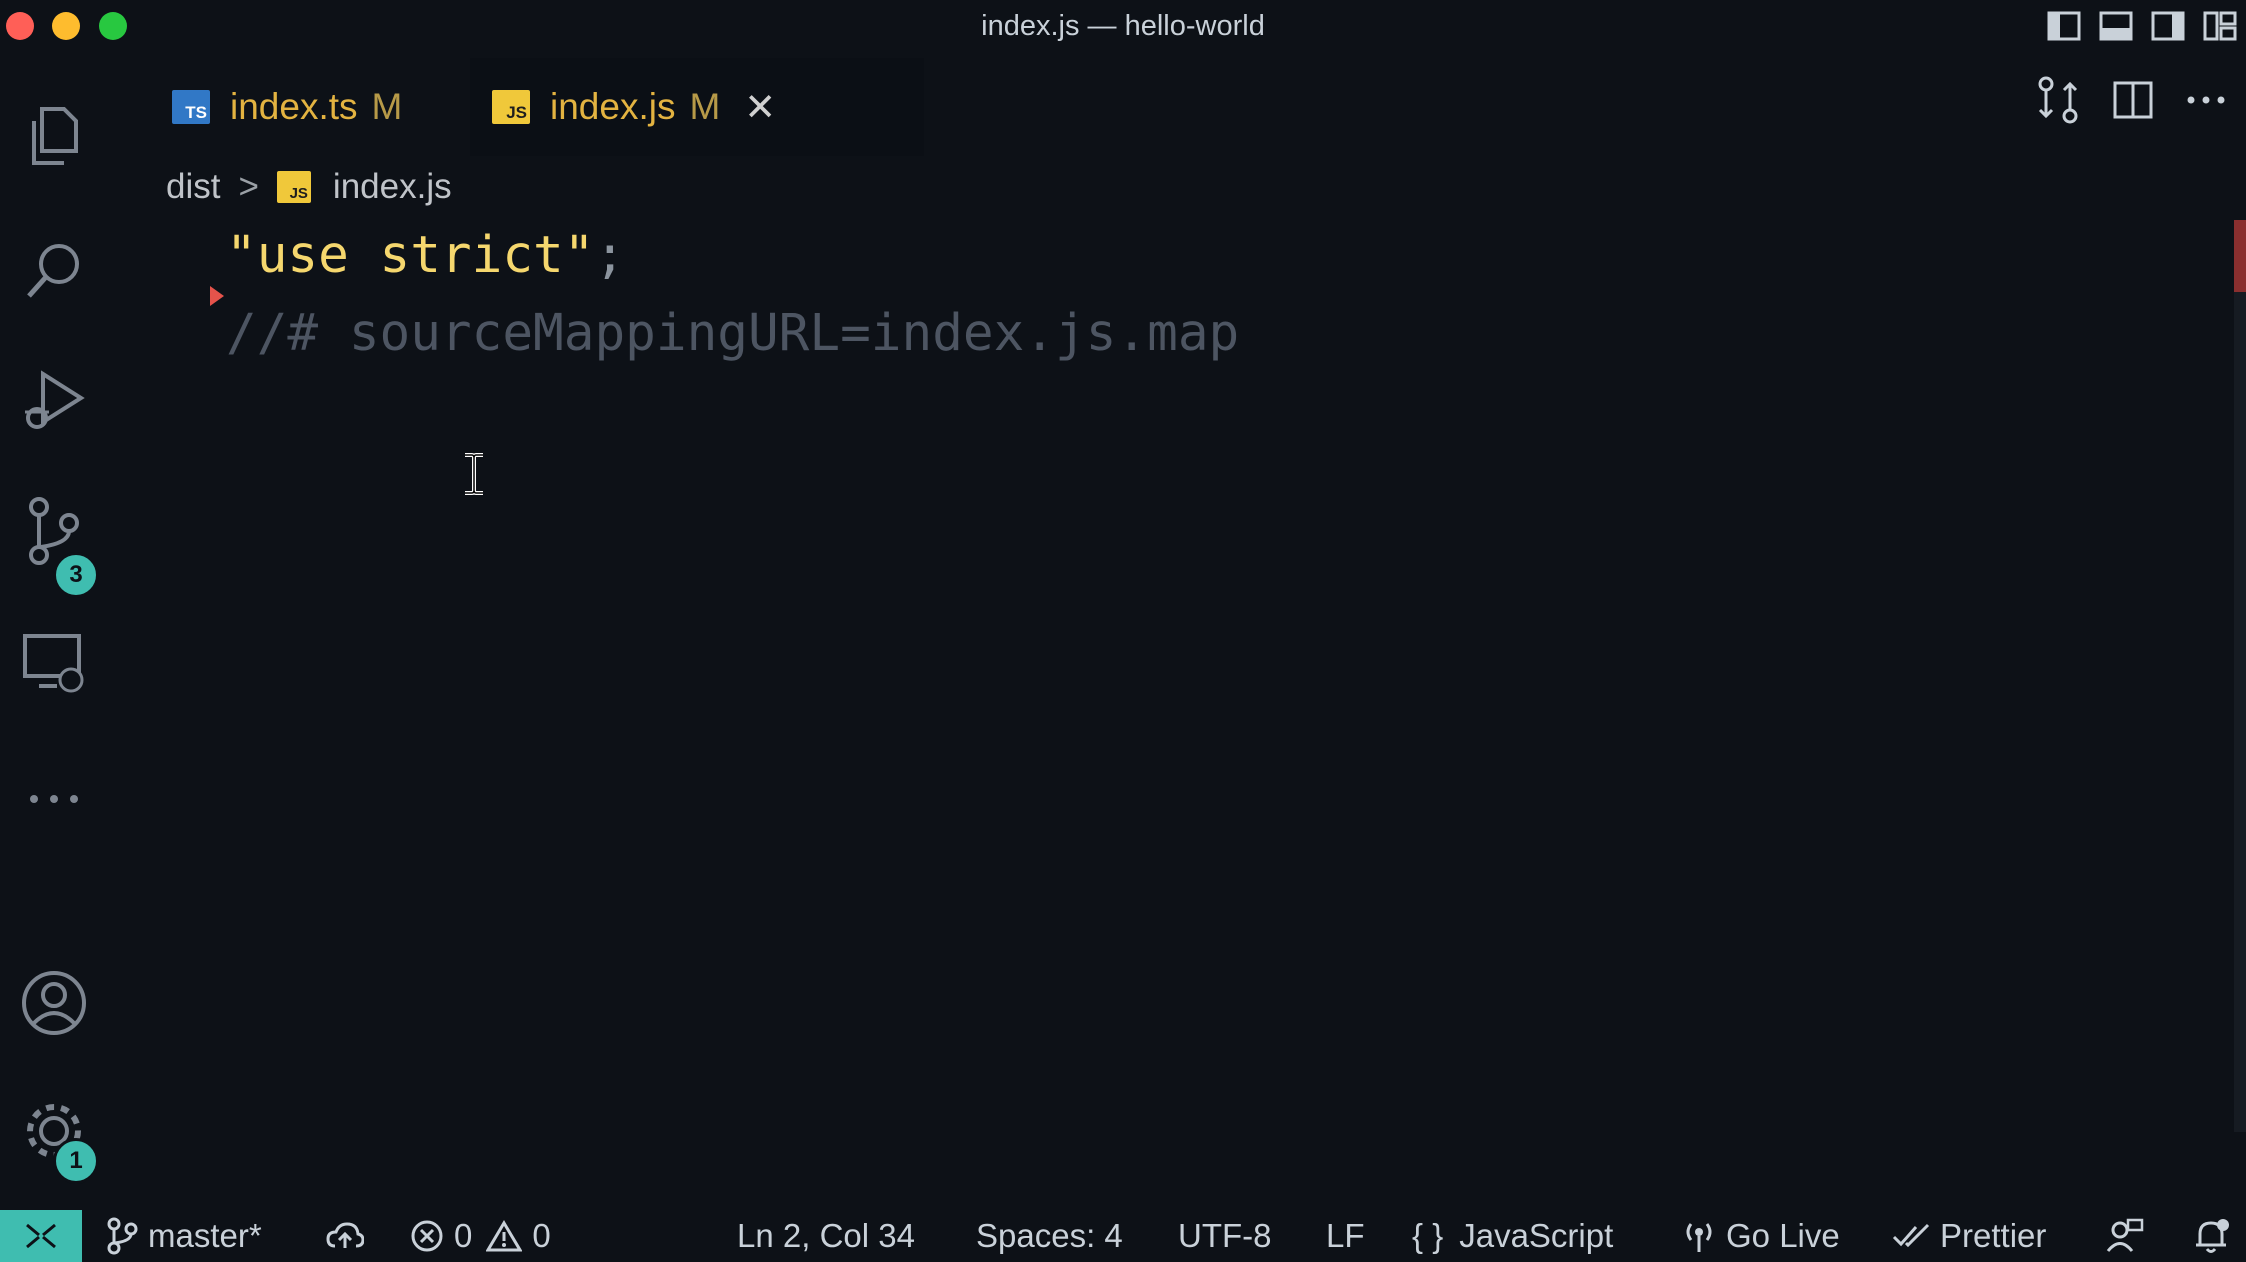 This screenshot has width=2246, height=1262. What do you see at coordinates (504, 1236) in the screenshot?
I see `warning-icon` at bounding box center [504, 1236].